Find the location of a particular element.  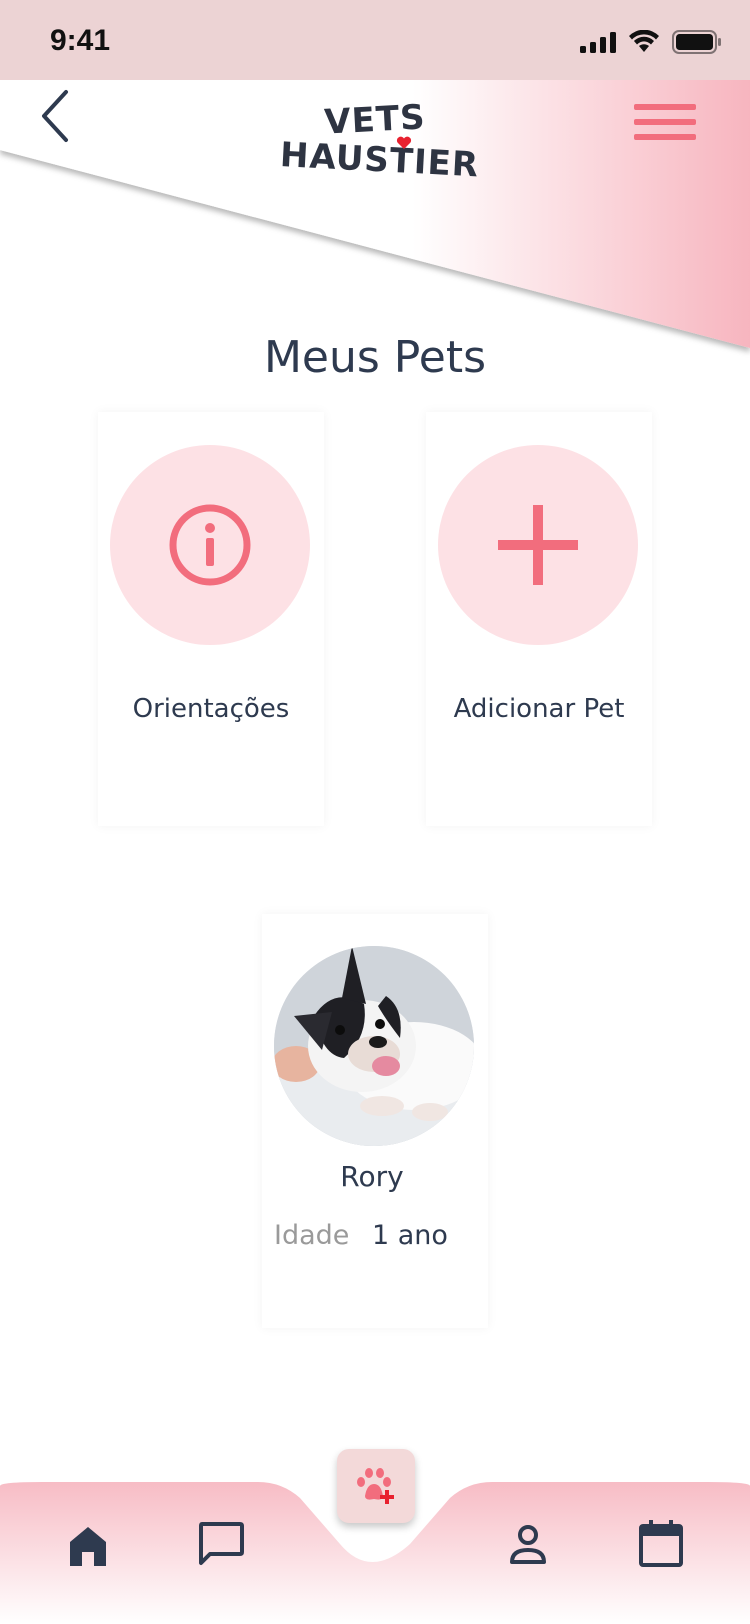

paw-plus-icon is located at coordinates (375, 1486).